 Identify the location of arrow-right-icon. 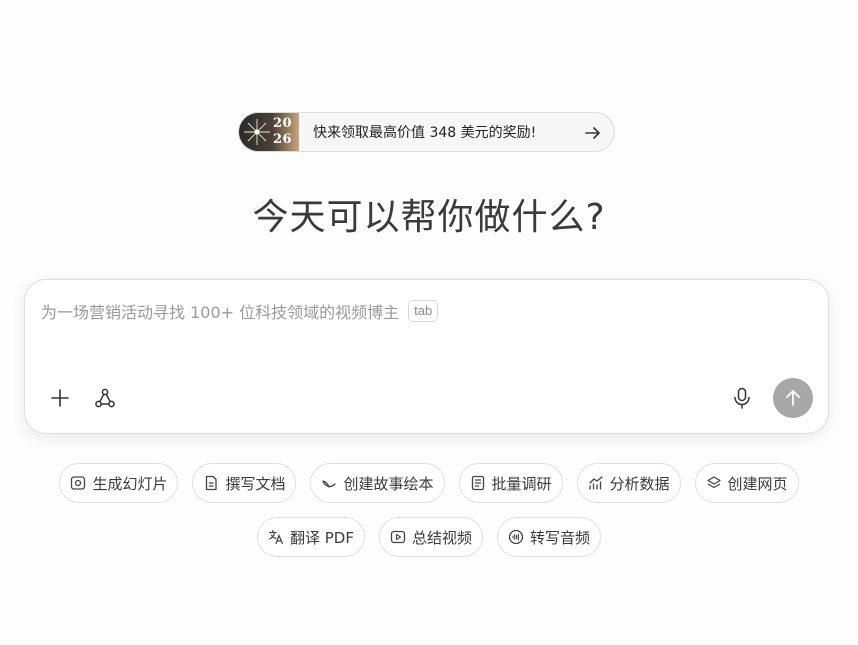
(592, 133).